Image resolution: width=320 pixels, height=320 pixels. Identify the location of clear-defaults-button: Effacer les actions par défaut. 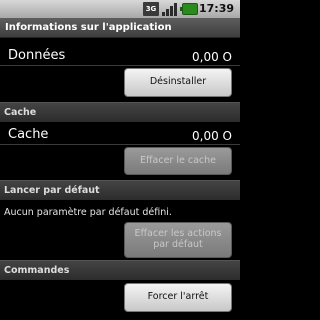
(178, 240).